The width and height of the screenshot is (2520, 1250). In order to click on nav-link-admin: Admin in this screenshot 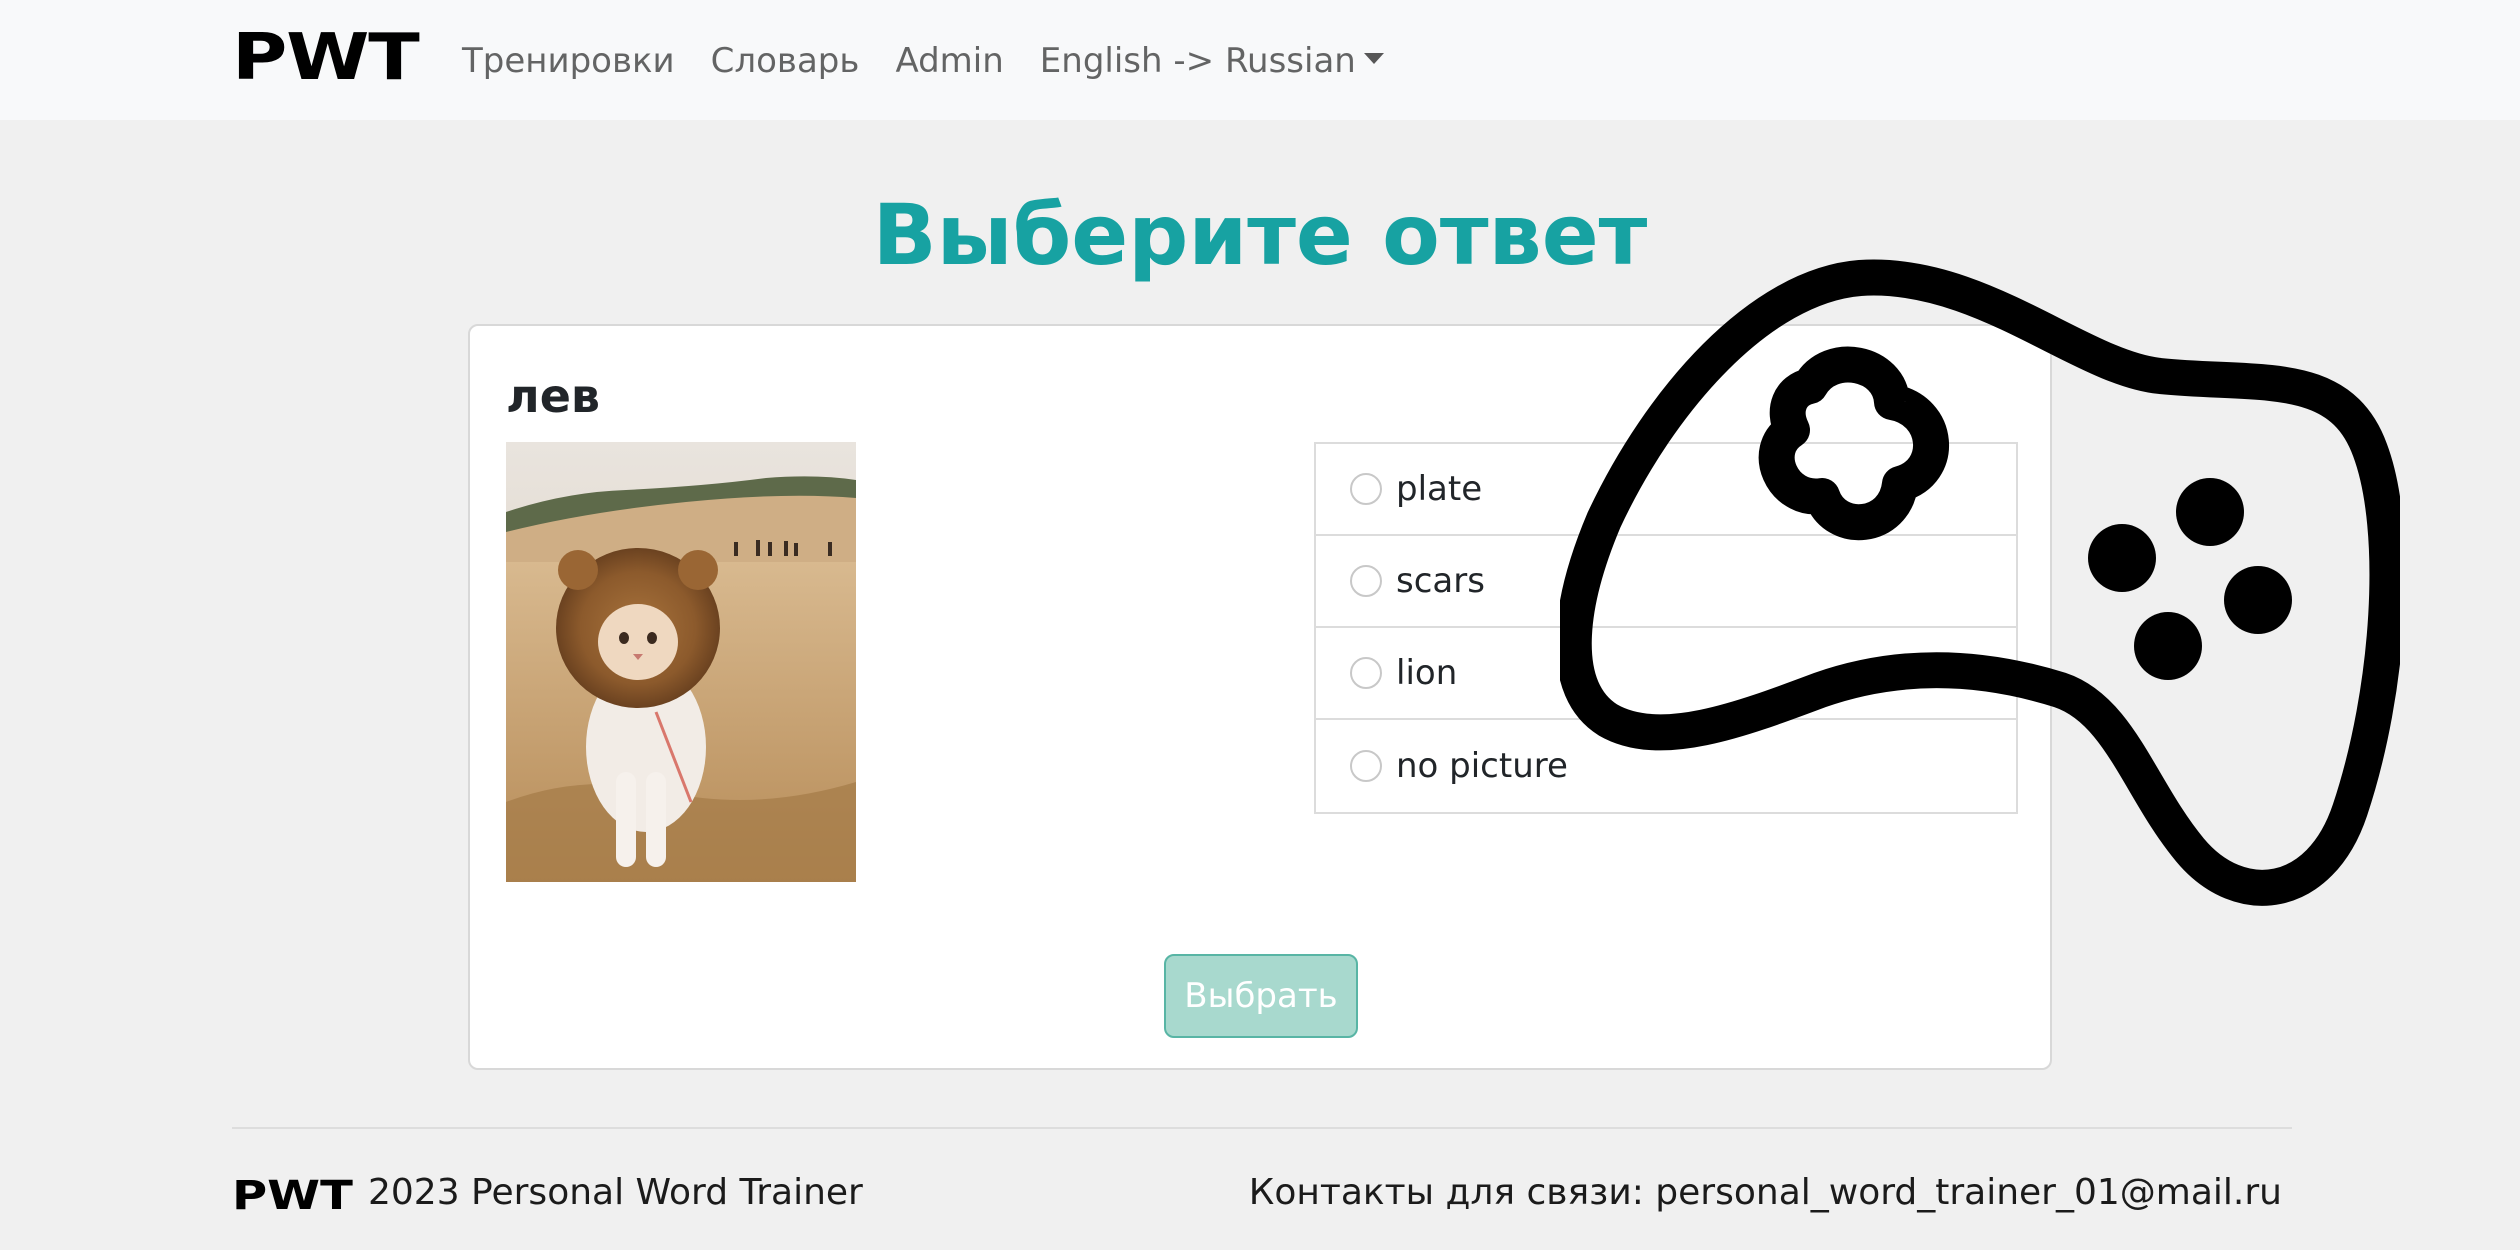, I will do `click(949, 61)`.